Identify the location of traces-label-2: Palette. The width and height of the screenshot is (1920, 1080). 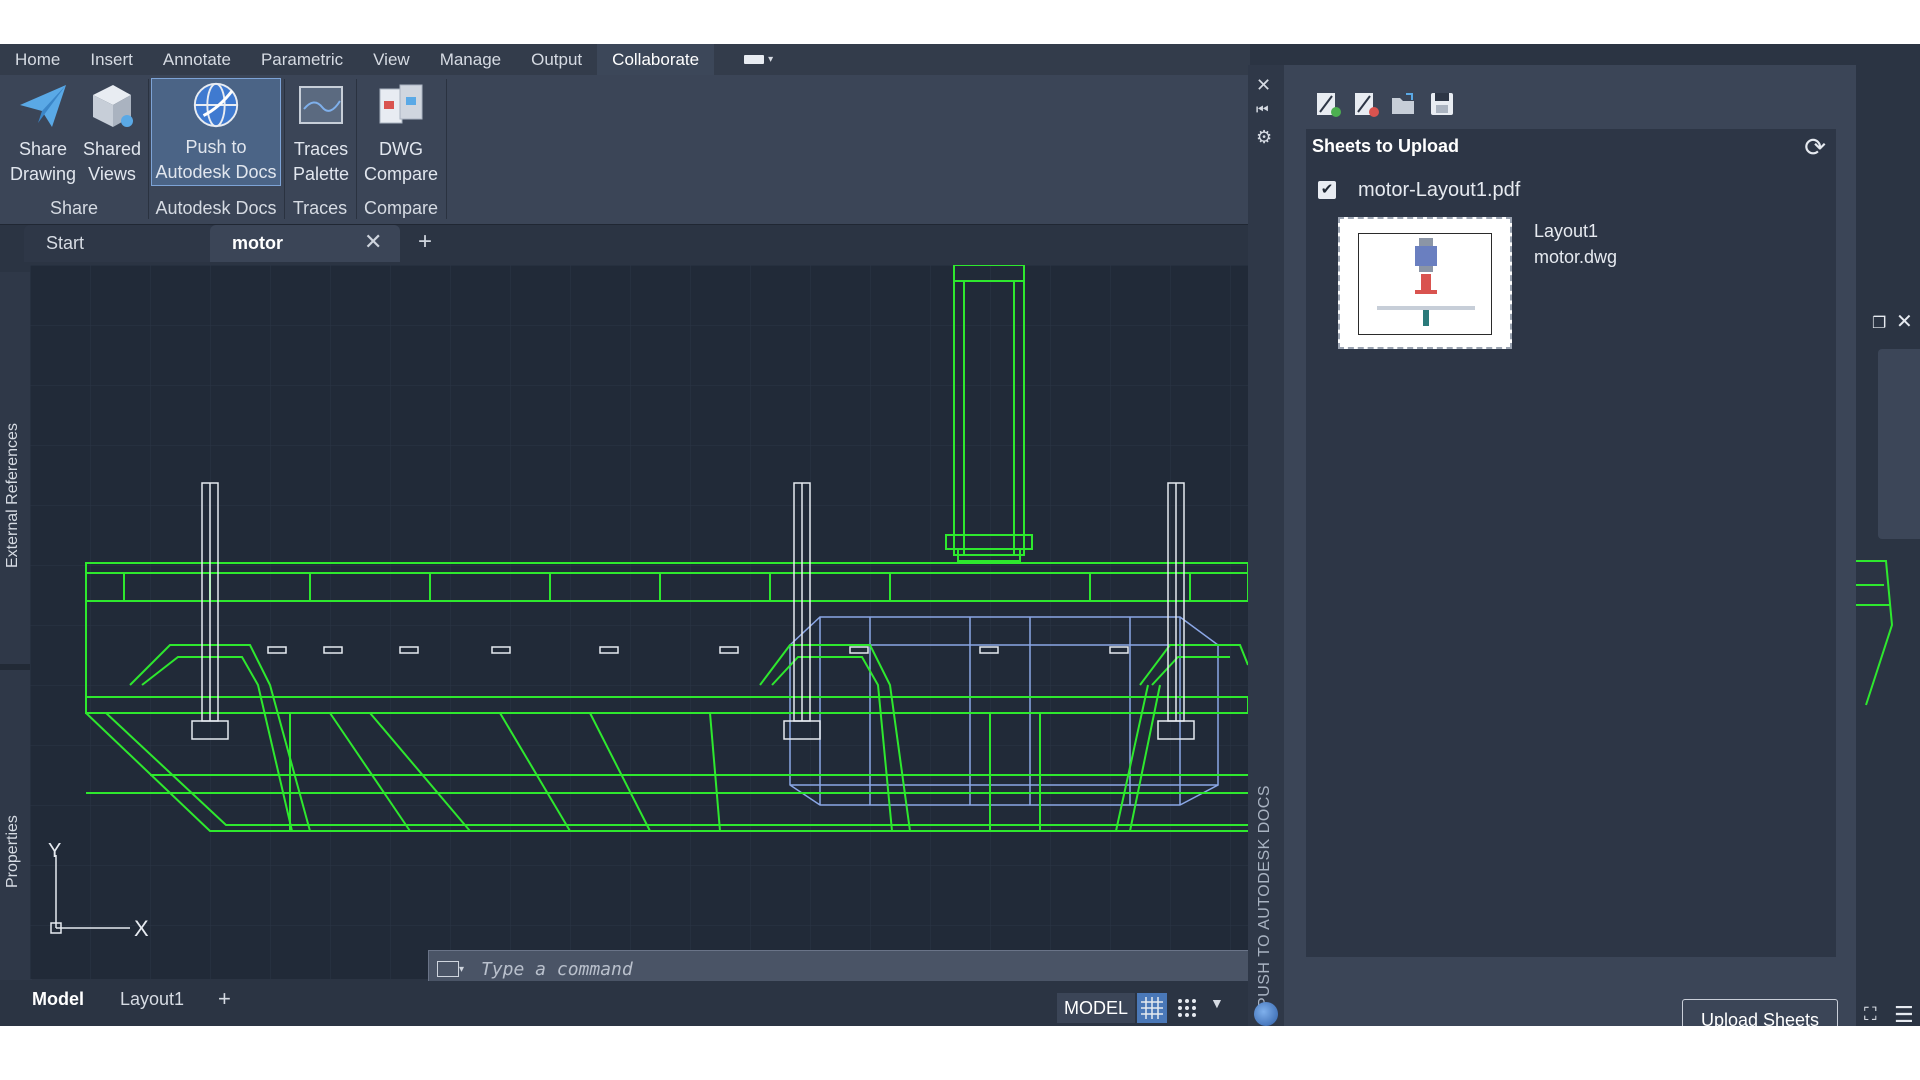
(321, 174).